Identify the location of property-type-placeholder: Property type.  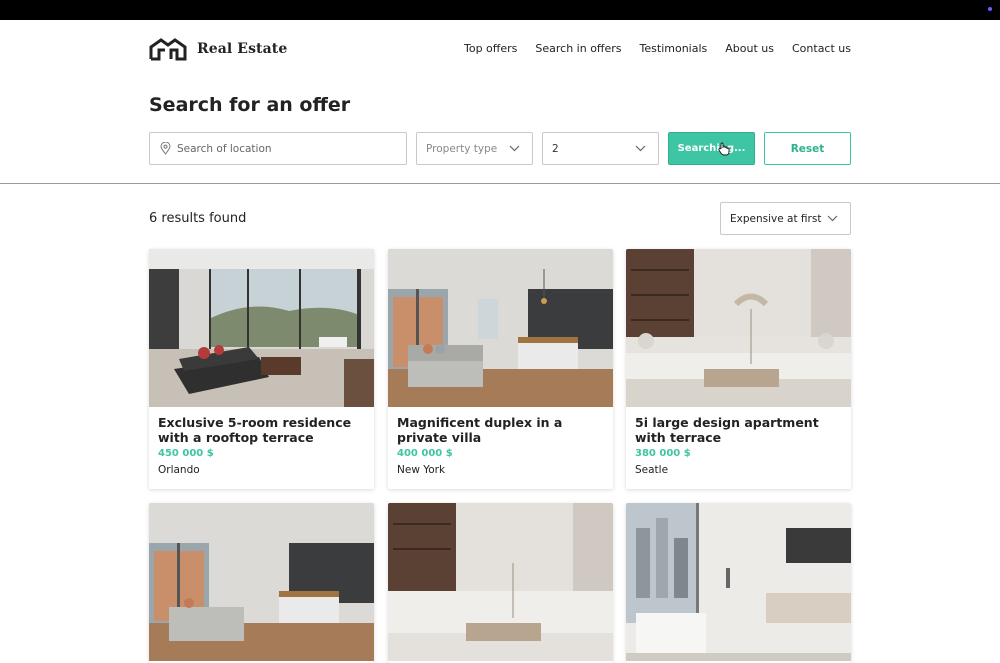
(462, 148).